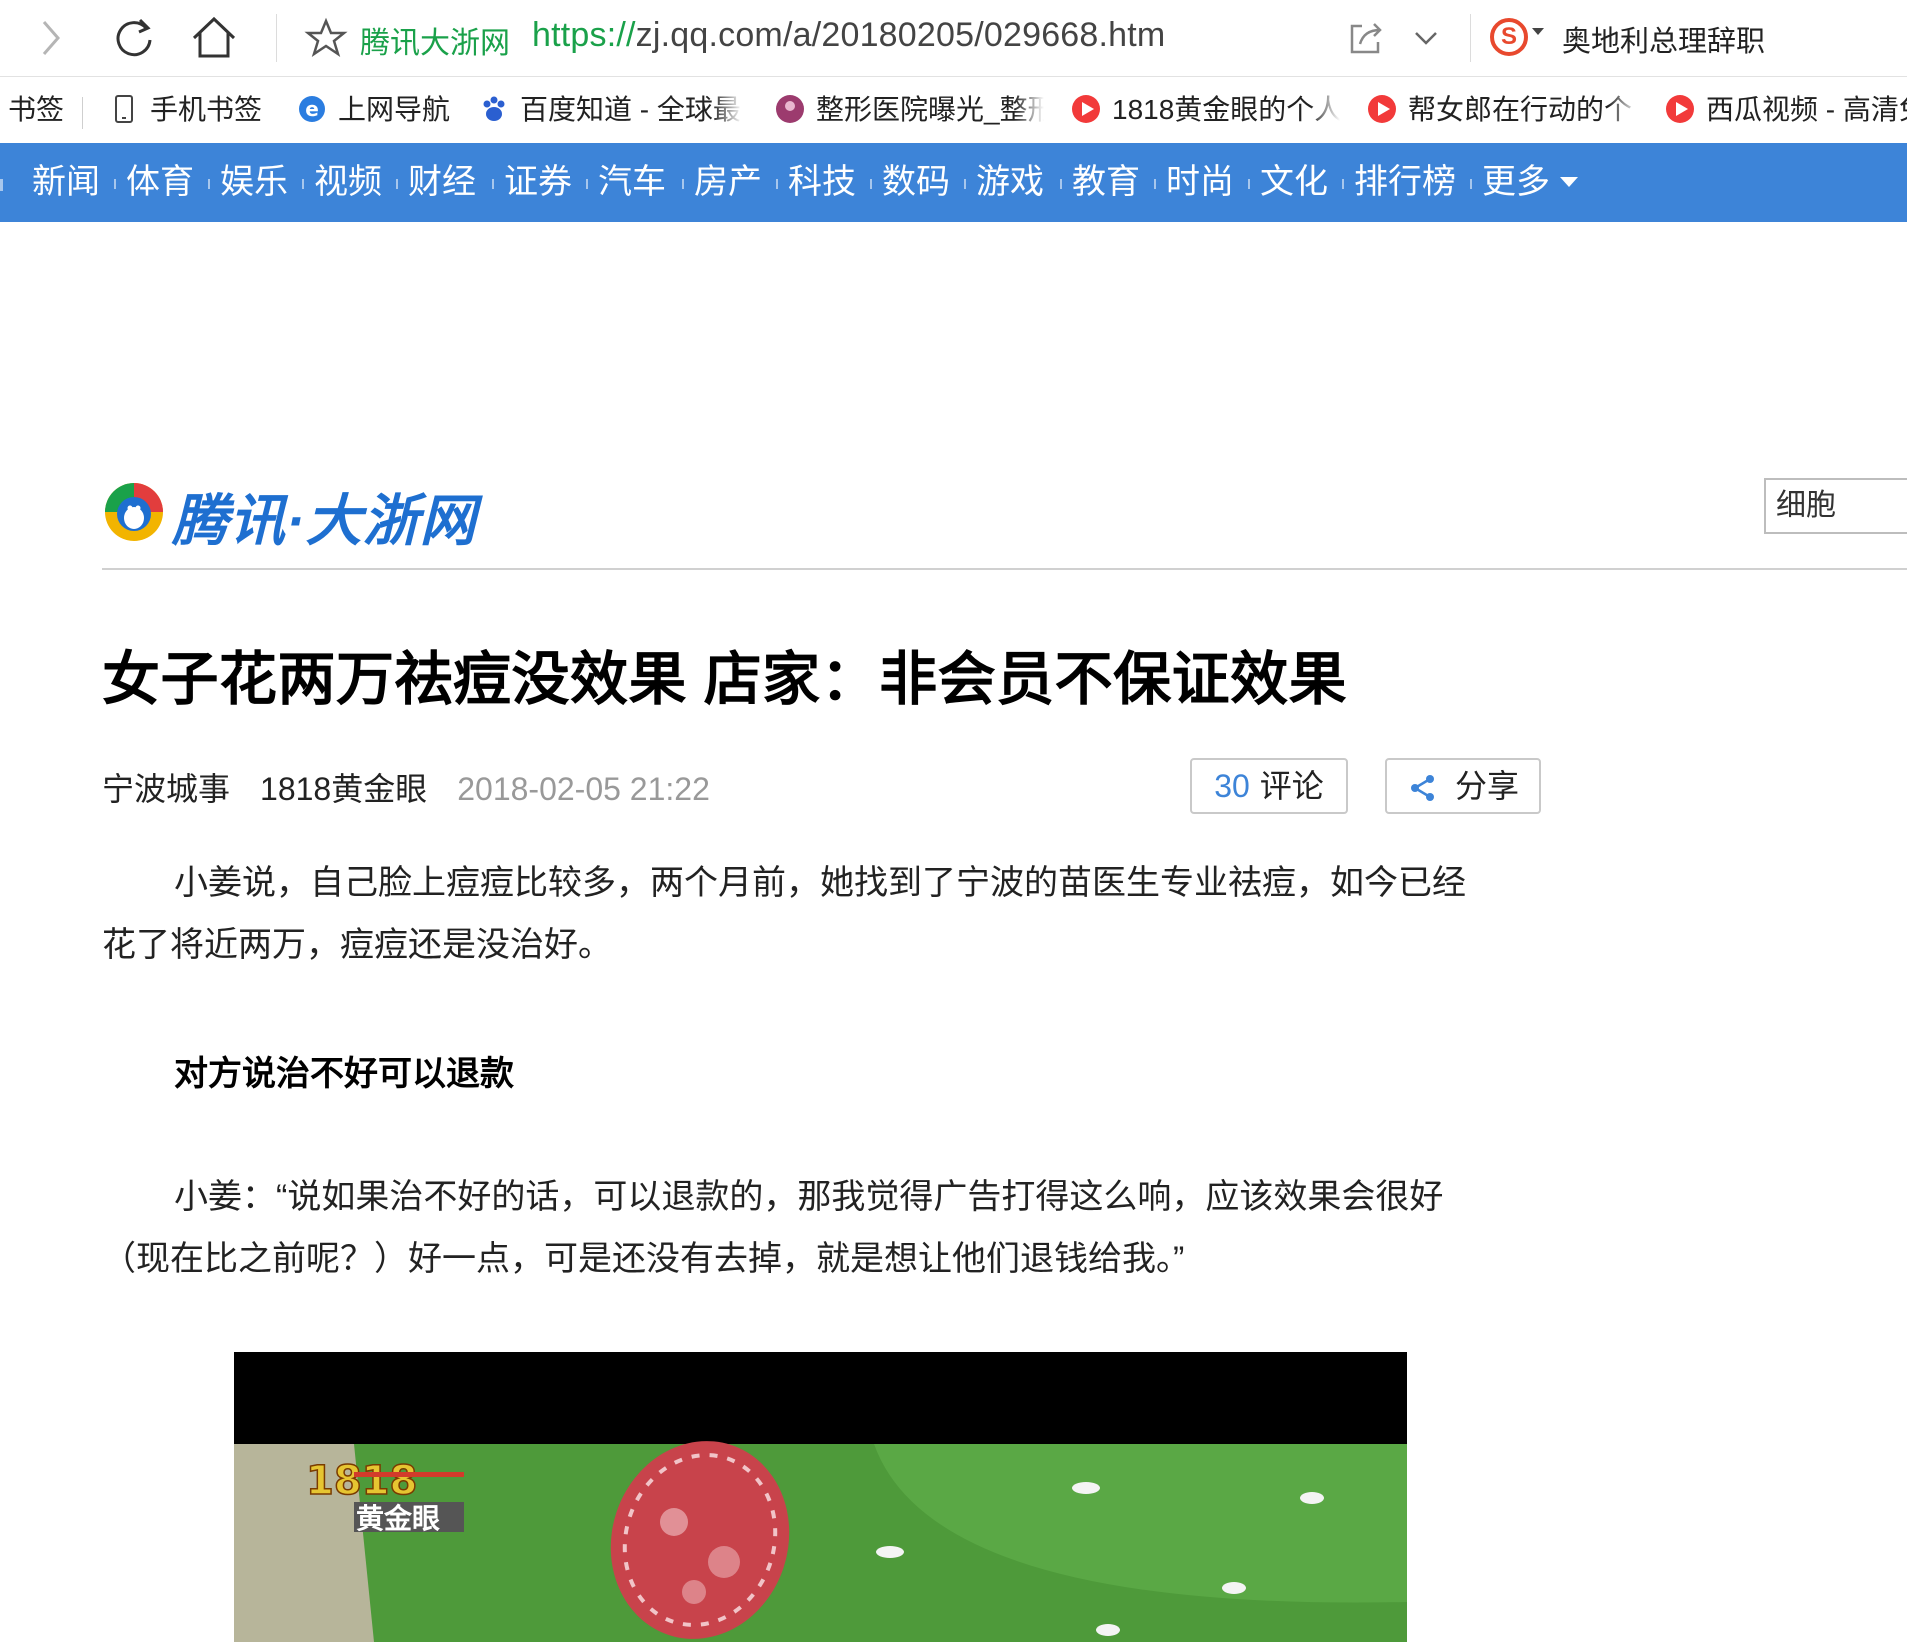 Image resolution: width=1907 pixels, height=1642 pixels. Describe the element at coordinates (1294, 182) in the screenshot. I see `nav-item-culture: 文化` at that location.